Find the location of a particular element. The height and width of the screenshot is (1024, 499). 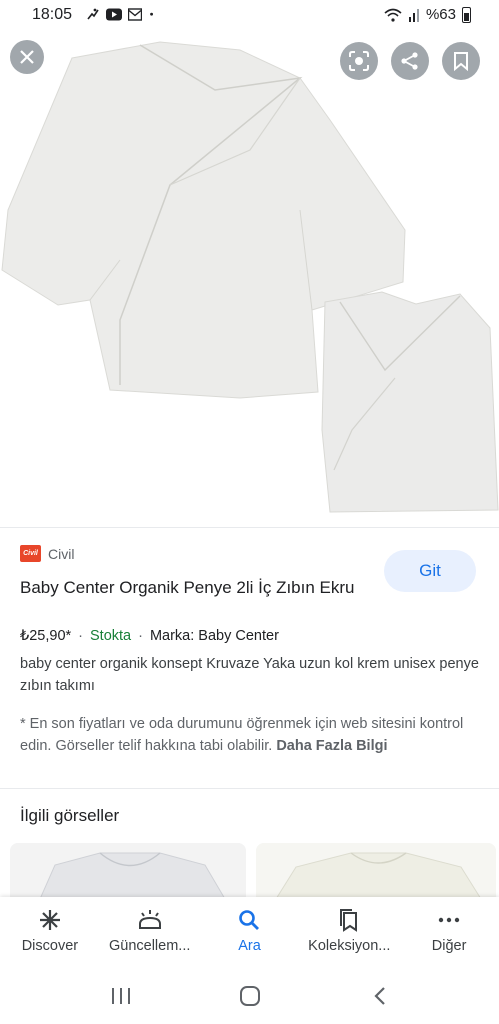

recent-apps-icon is located at coordinates (121, 996).